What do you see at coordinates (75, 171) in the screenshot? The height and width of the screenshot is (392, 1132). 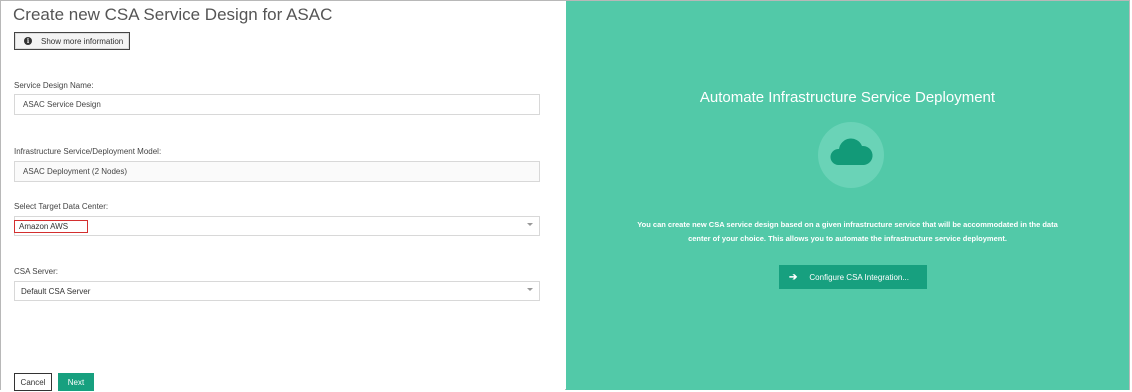 I see `deployment-model-value: ASAC Deployment (2 Nodes)` at bounding box center [75, 171].